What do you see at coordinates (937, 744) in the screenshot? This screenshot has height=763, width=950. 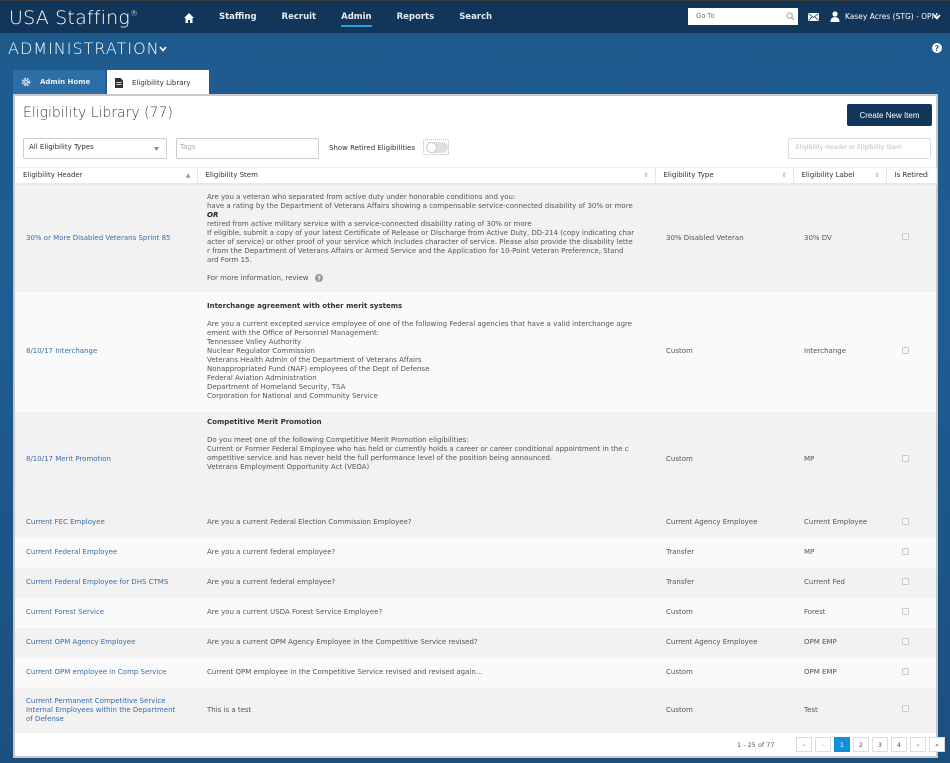 I see `last-page-button: »` at bounding box center [937, 744].